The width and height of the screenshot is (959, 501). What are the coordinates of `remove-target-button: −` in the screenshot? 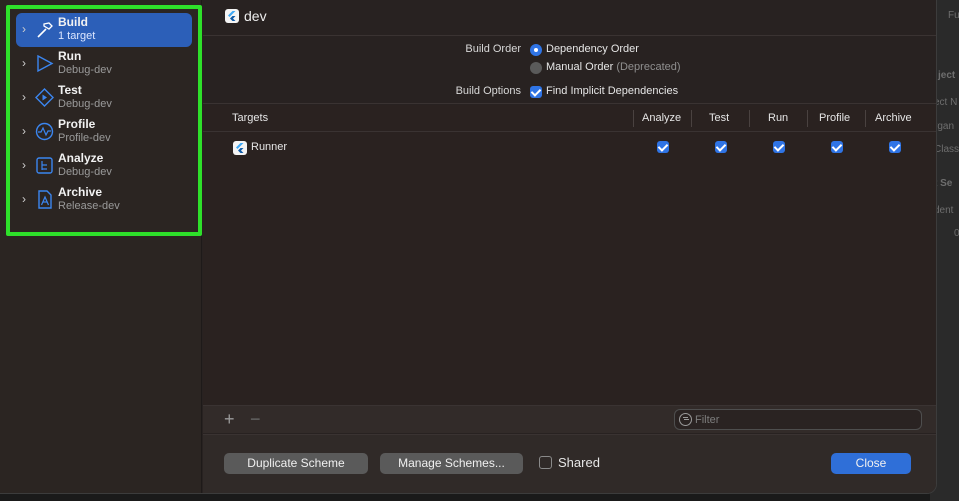 It's located at (255, 419).